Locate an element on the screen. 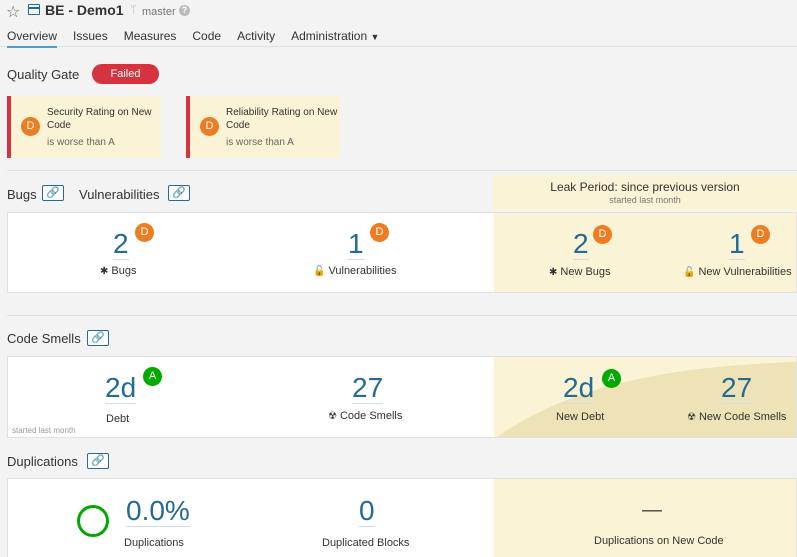 The image size is (797, 557). tab-administration: Administration ▼ is located at coordinates (335, 38).